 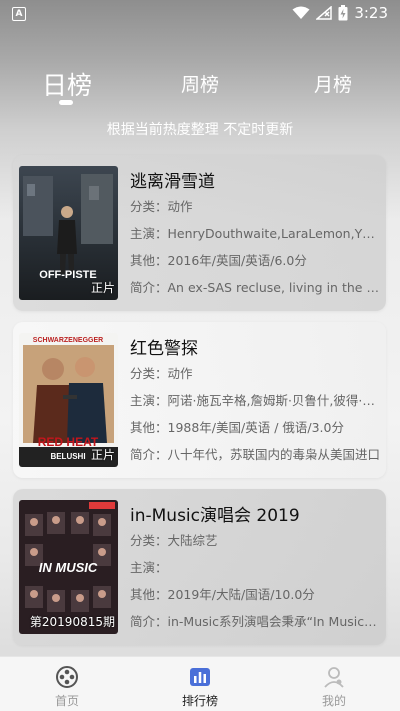 What do you see at coordinates (149, 567) in the screenshot?
I see `movie-cast: 主演：` at bounding box center [149, 567].